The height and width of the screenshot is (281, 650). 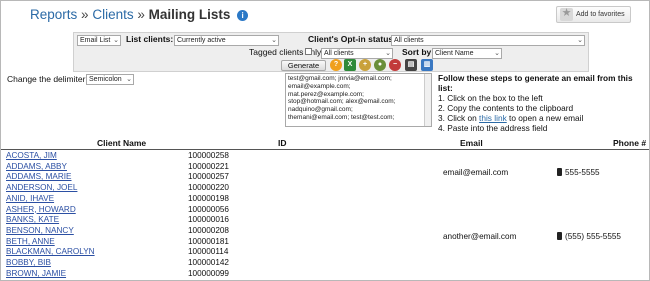 I want to click on client-name-link: ASHER, HOWARD, so click(x=41, y=210).